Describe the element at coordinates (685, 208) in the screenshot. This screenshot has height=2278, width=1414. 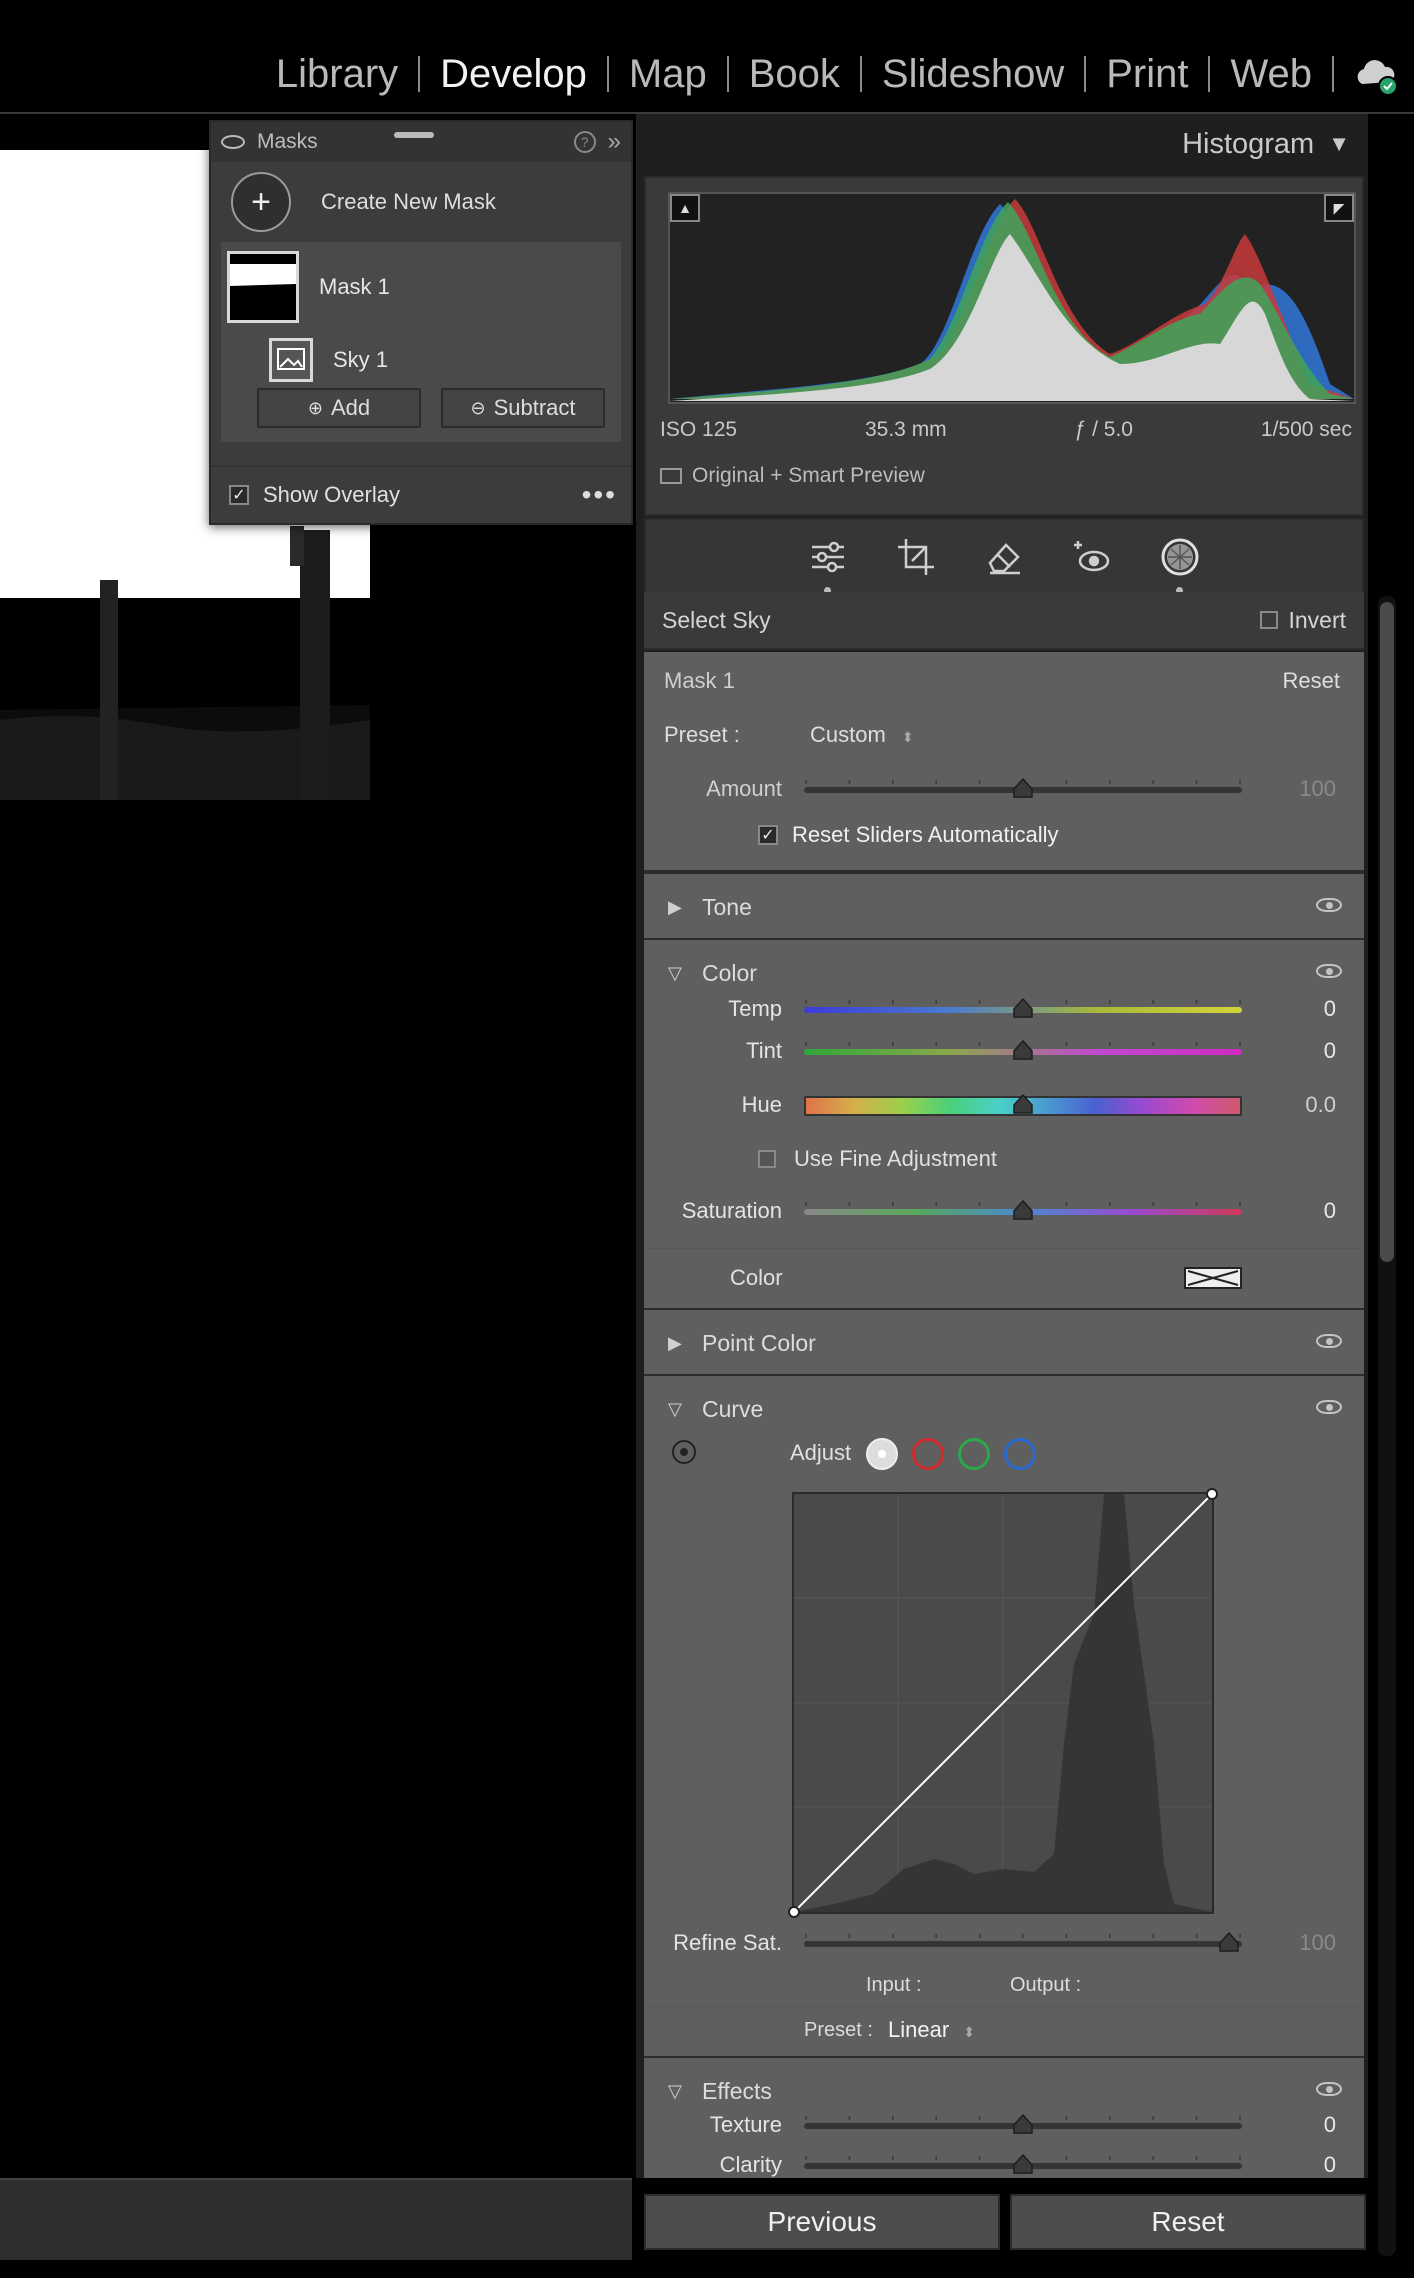
I see `shadow-clipping-icon: ▲` at that location.